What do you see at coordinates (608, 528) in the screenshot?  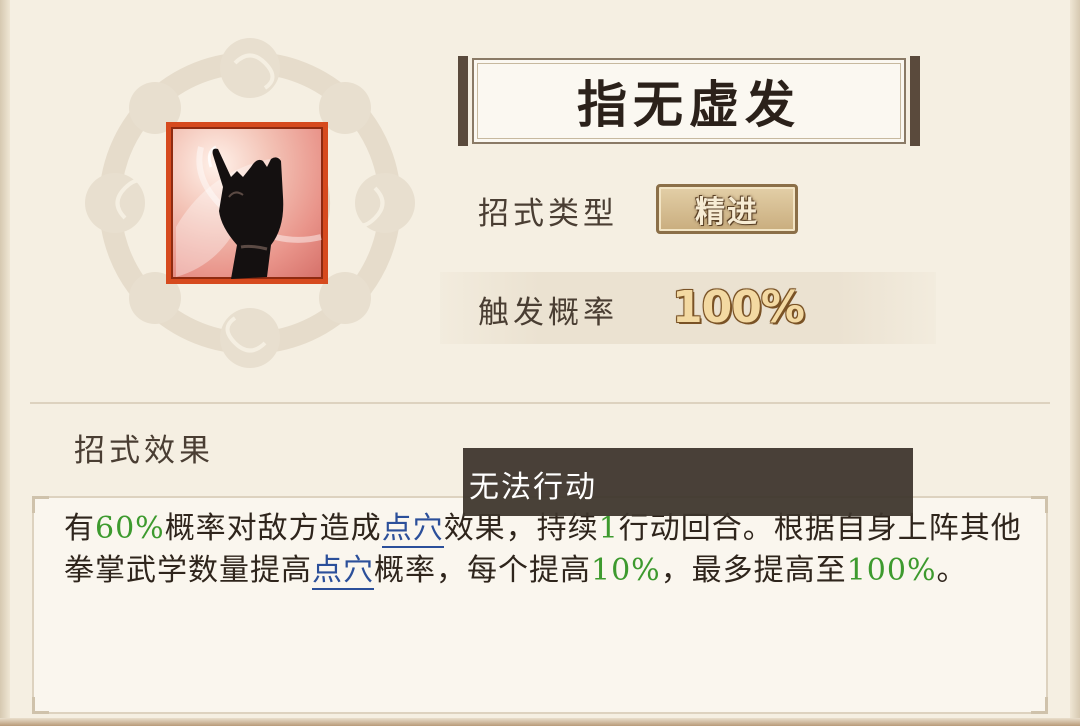 I see `desc-value-duration: 1` at bounding box center [608, 528].